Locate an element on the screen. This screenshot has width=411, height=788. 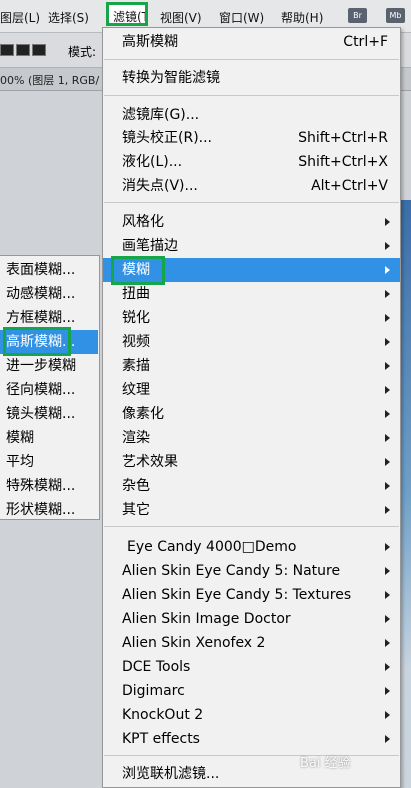
menu-filter: 滤镜(T) is located at coordinates (127, 14).